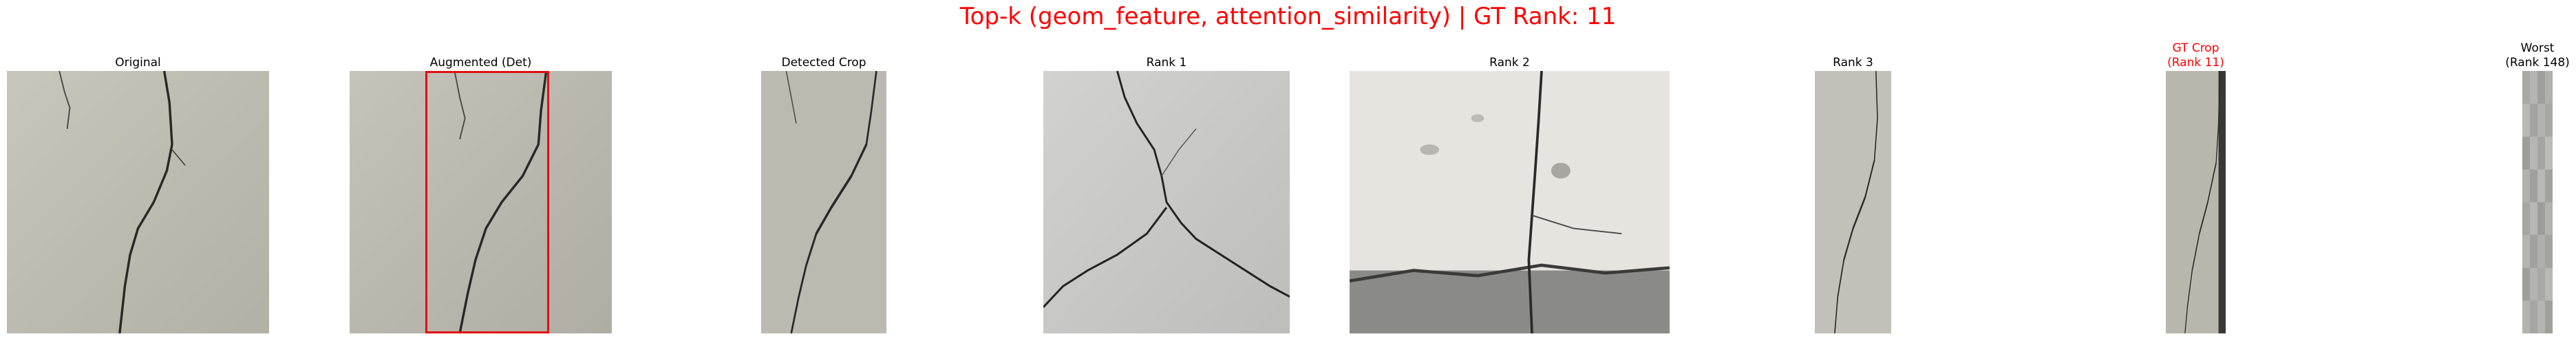 This screenshot has width=2576, height=341. I want to click on panel-title-original: Original, so click(138, 63).